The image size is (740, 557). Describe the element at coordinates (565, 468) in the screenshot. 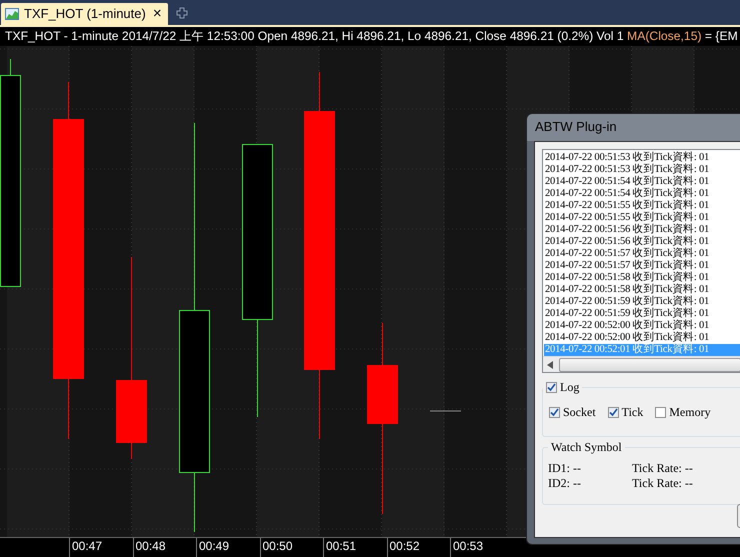

I see `symbol-id: ID1: --` at that location.